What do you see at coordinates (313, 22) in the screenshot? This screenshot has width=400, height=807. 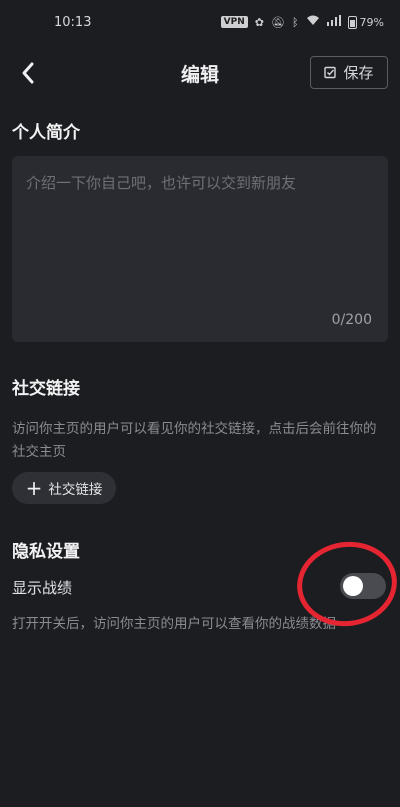 I see `wifi-icon` at bounding box center [313, 22].